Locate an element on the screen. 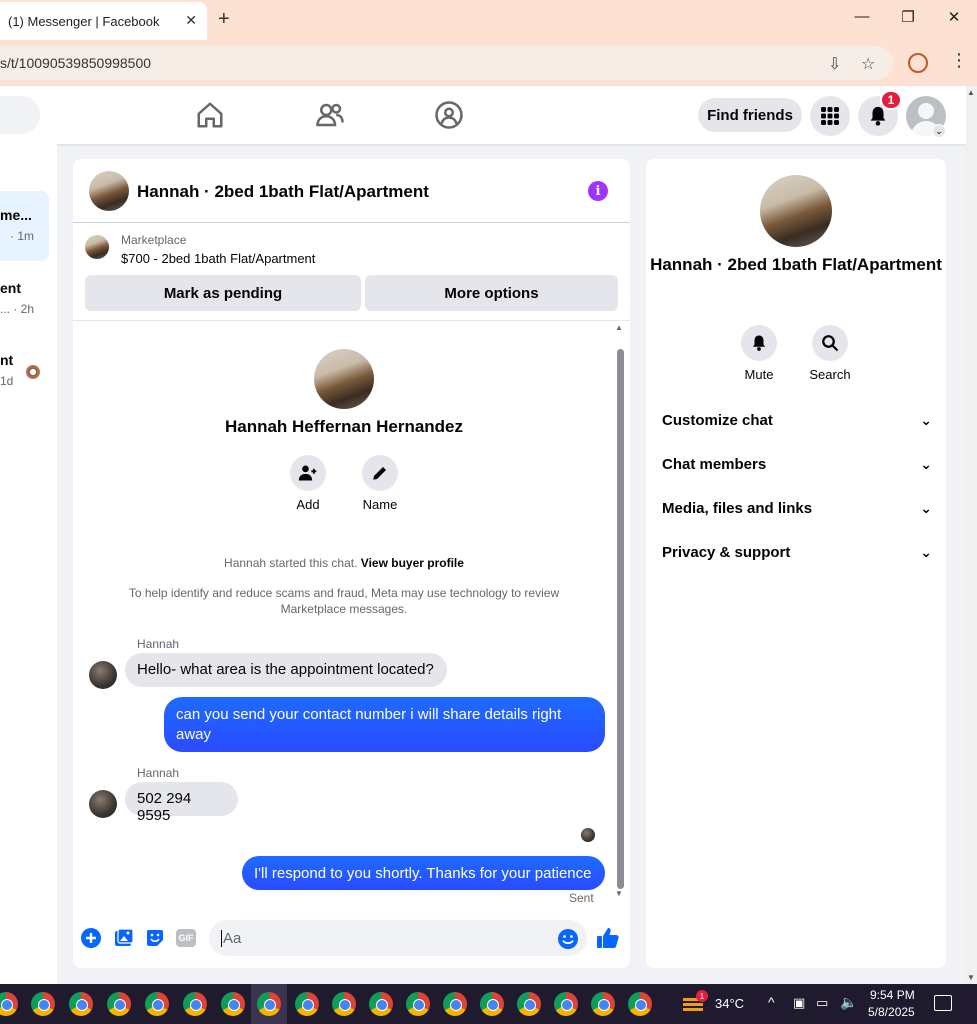 The height and width of the screenshot is (1024, 977). find-friends-button: Find friends is located at coordinates (750, 115).